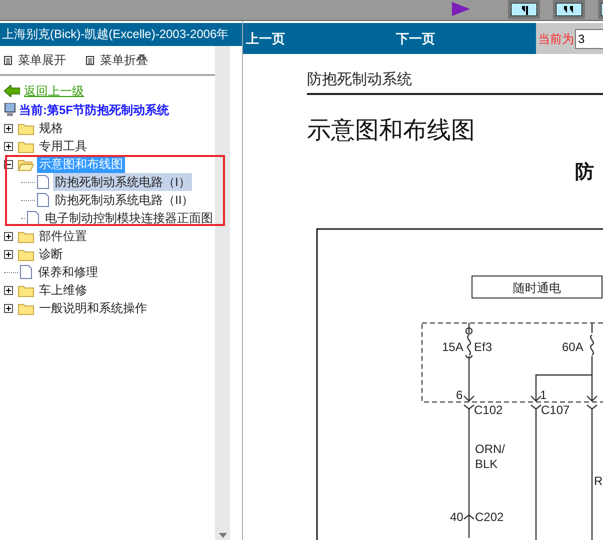 The width and height of the screenshot is (603, 540). Describe the element at coordinates (589, 38) in the screenshot. I see `page-number-field: 3` at that location.